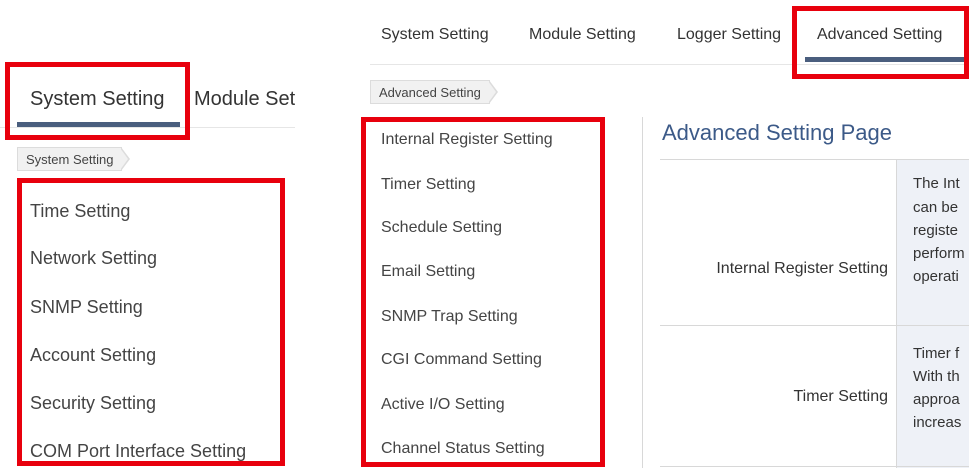 This screenshot has height=469, width=969. Describe the element at coordinates (582, 35) in the screenshot. I see `tab-module-setting: Module Setting` at that location.